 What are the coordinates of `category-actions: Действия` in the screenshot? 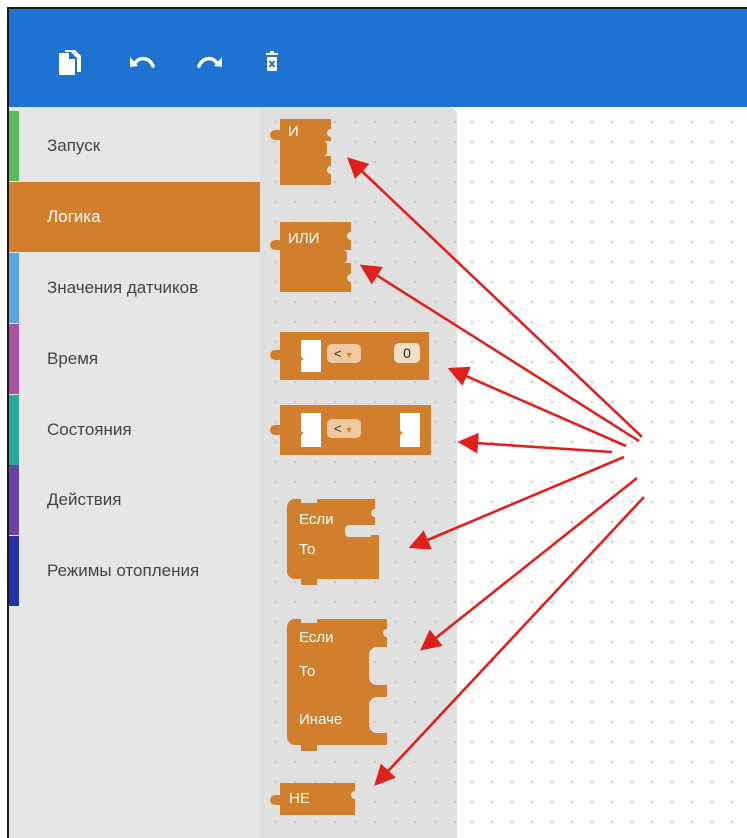 It's located at (134, 500).